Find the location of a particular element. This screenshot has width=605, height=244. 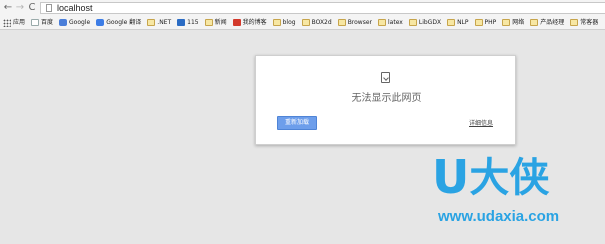

url-text: localhost is located at coordinates (75, 8).